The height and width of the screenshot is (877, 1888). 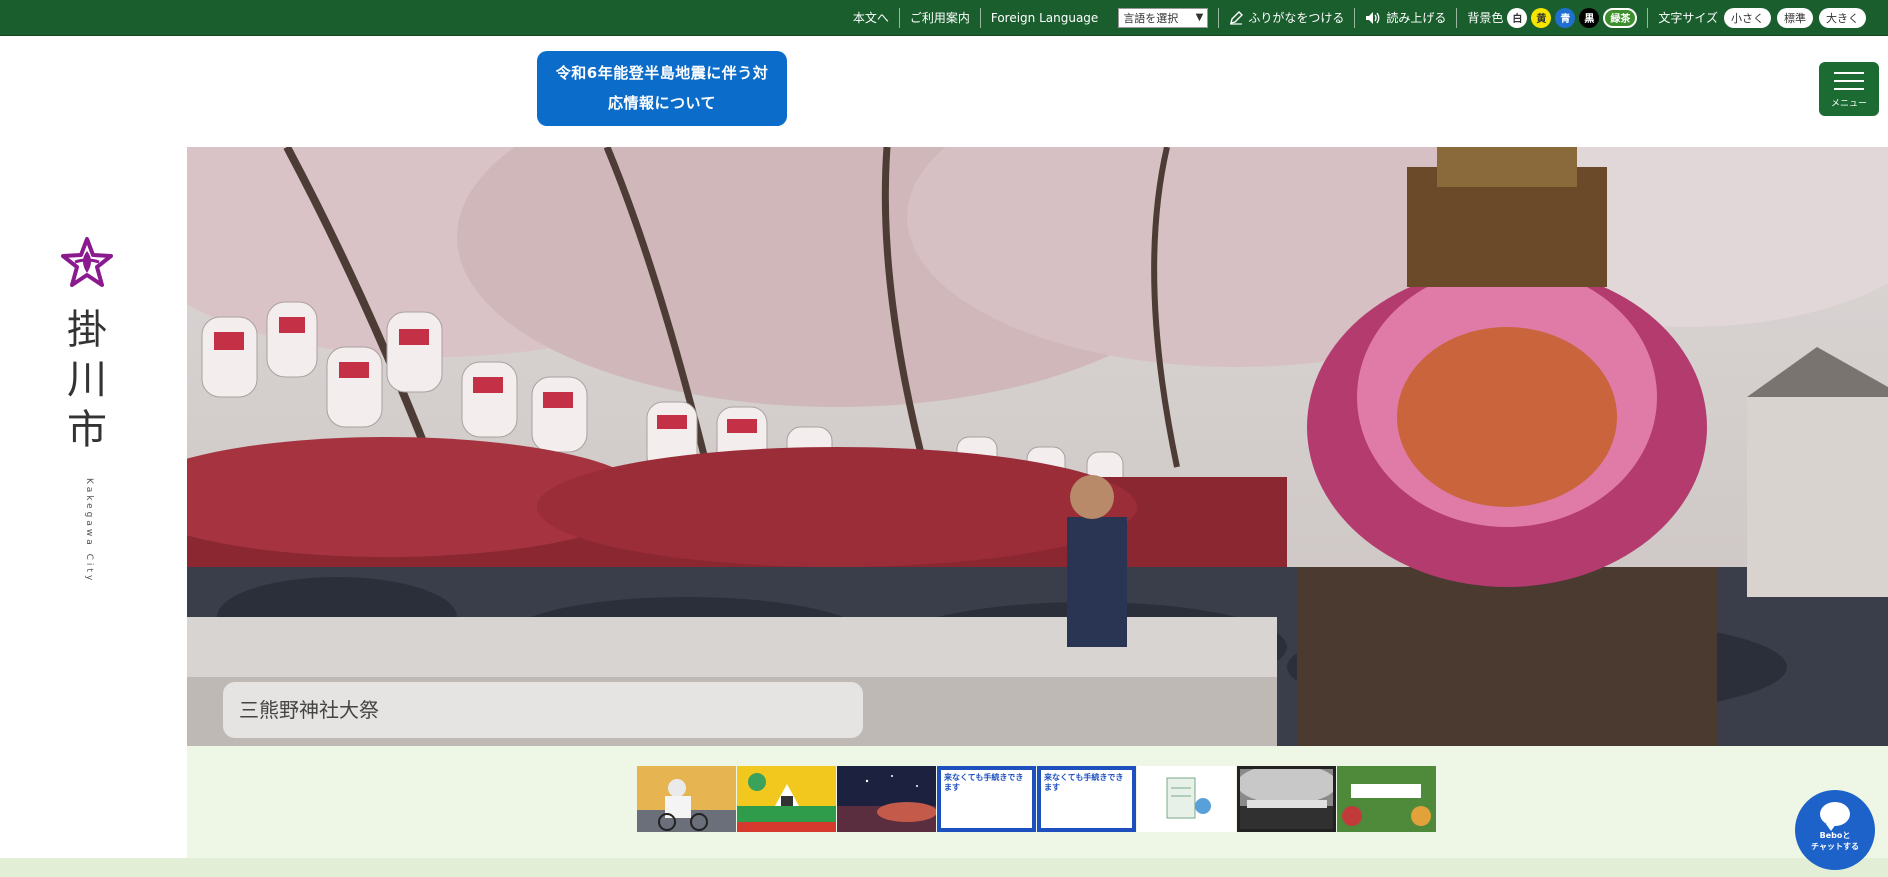 I want to click on cyclist-photo-icon, so click(x=686, y=799).